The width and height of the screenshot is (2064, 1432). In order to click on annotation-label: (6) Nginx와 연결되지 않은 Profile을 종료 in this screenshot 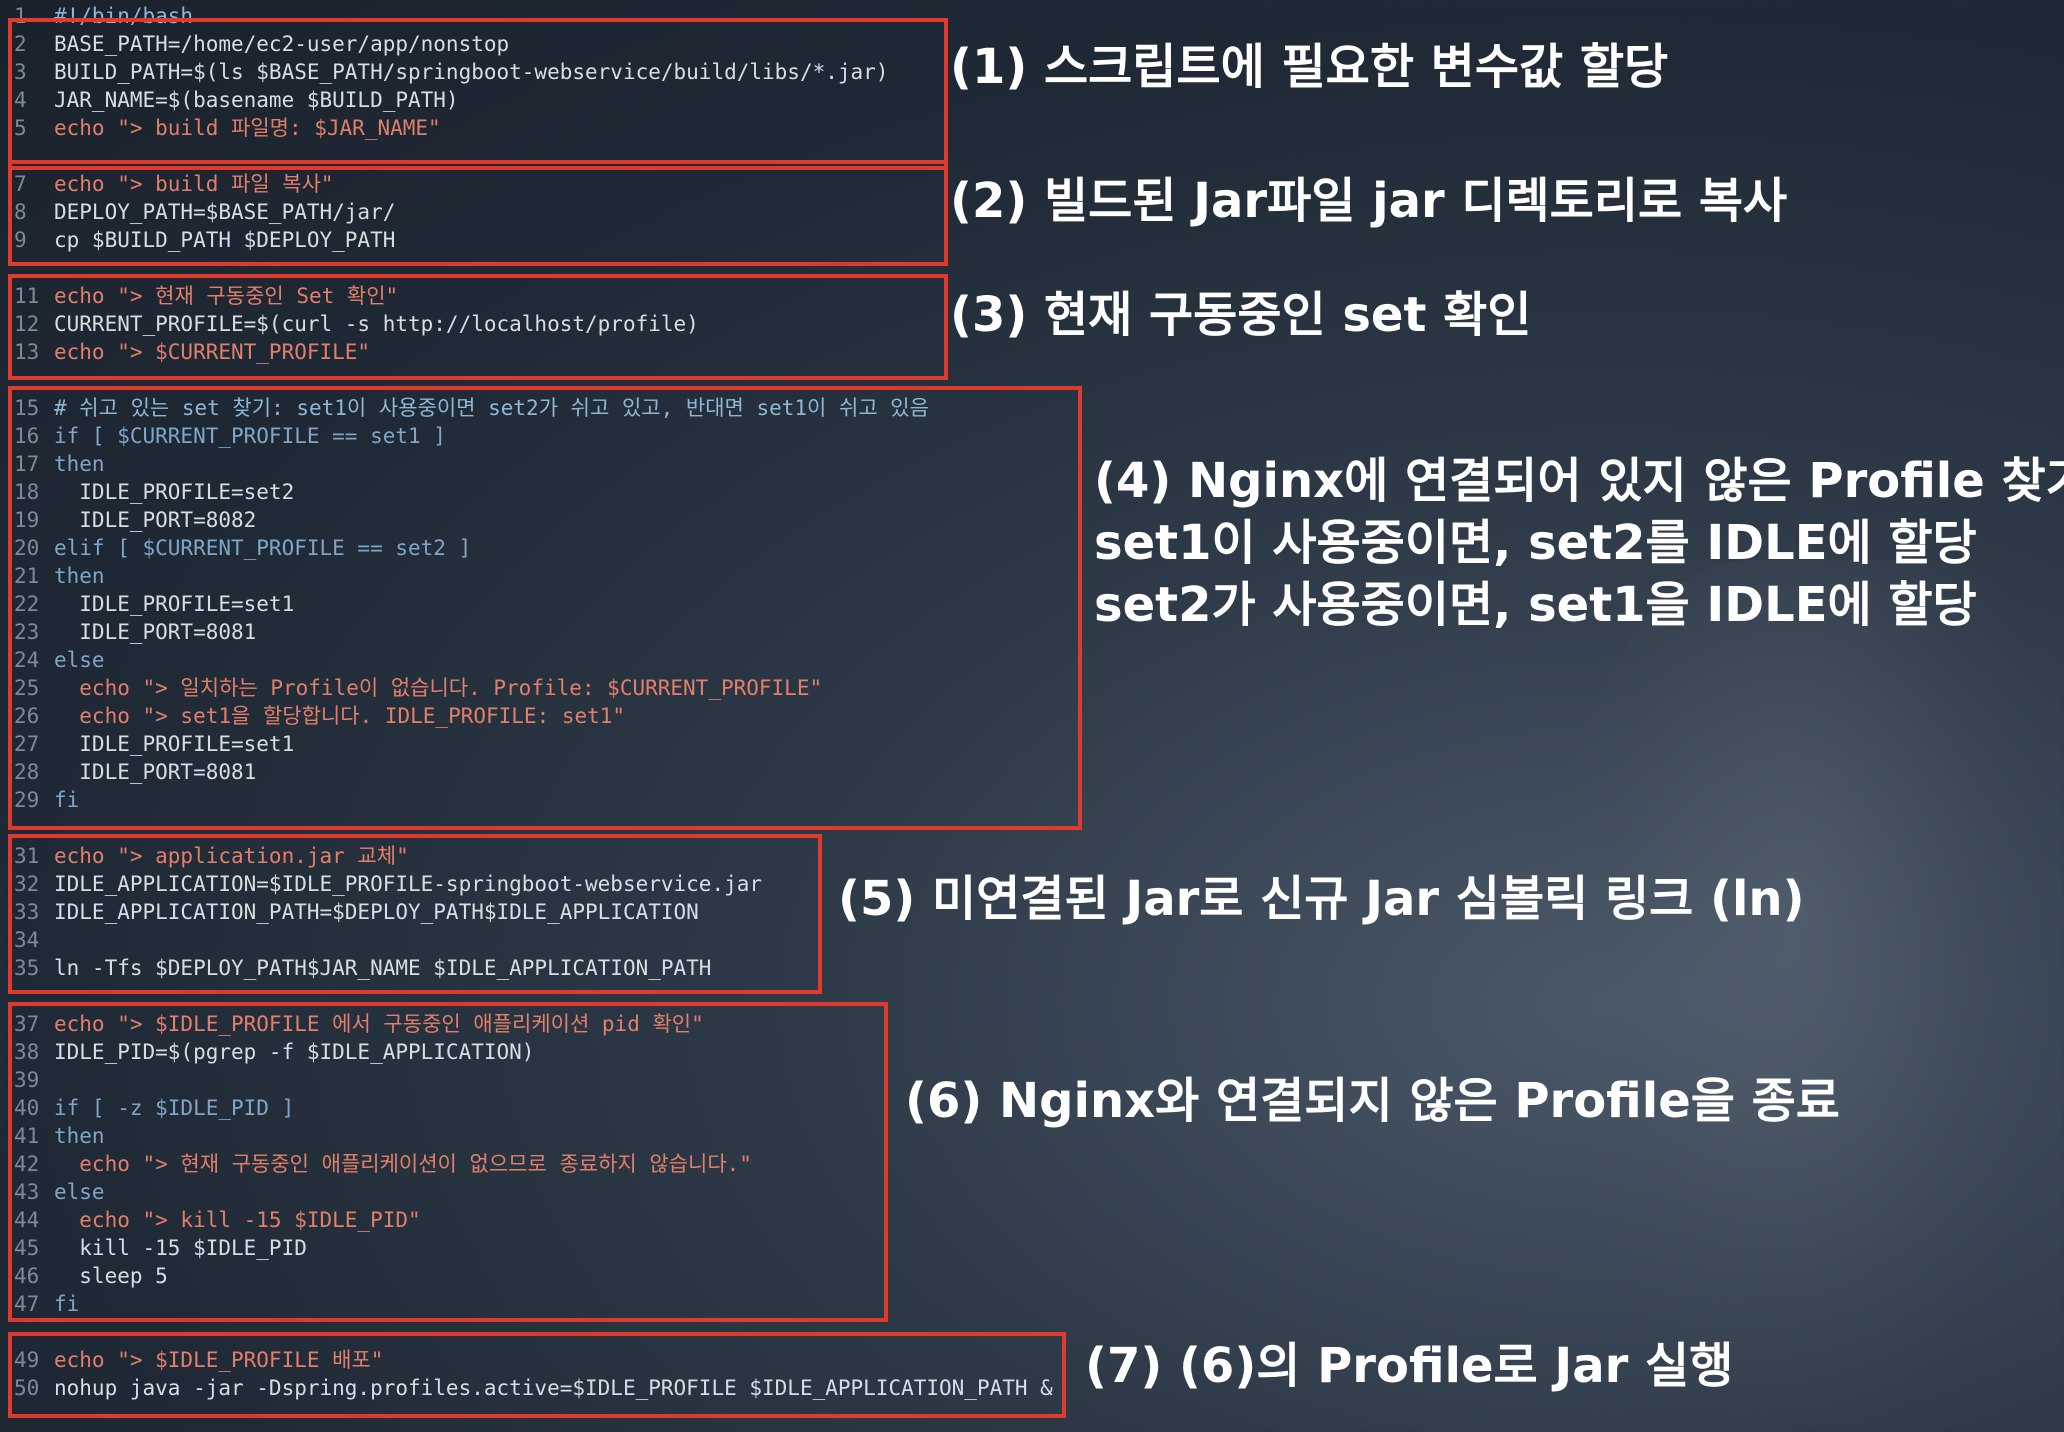, I will do `click(1372, 1101)`.